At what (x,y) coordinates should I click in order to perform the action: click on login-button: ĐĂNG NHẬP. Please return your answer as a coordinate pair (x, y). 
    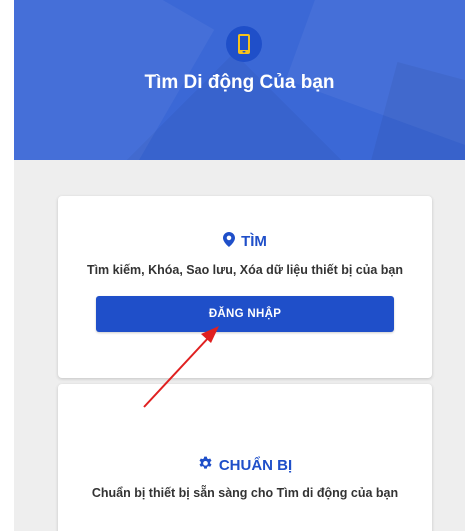
    Looking at the image, I should click on (245, 314).